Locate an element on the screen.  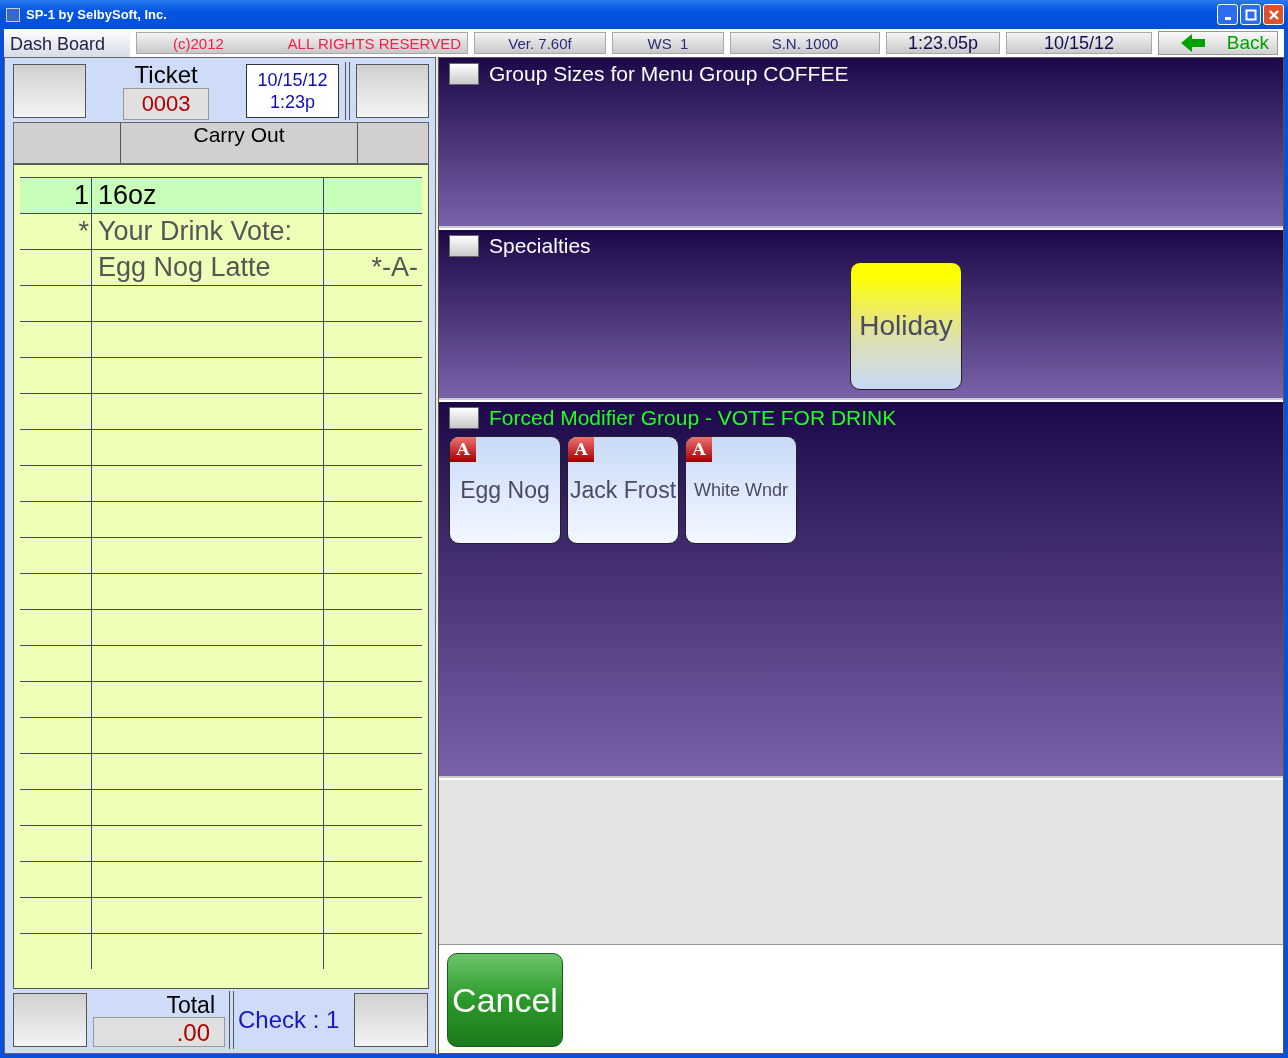
minimize-icon is located at coordinates (1227, 18).